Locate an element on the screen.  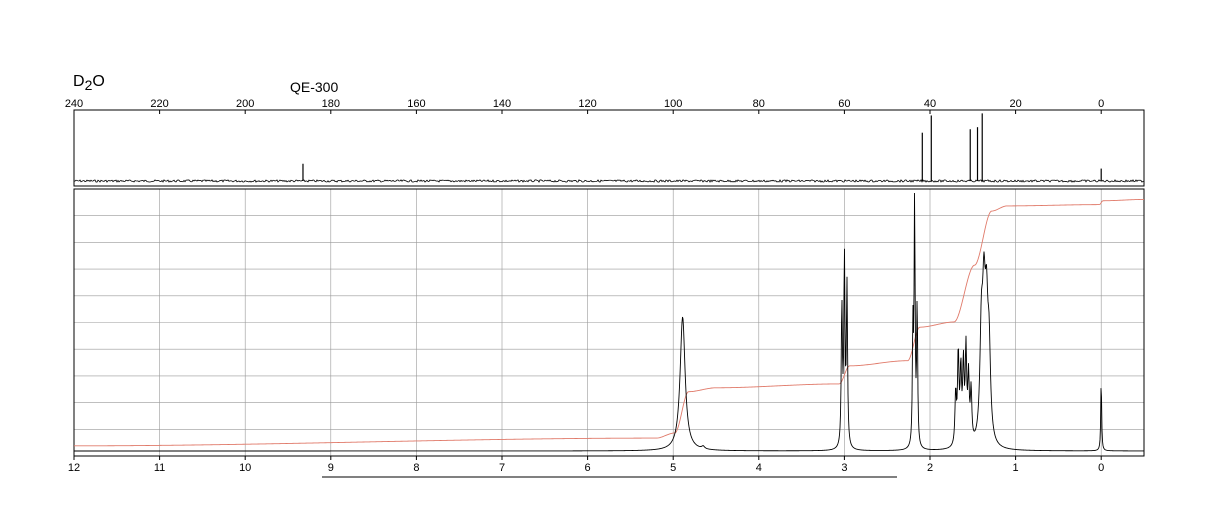
h1-tick-label: 8 is located at coordinates (416, 468).